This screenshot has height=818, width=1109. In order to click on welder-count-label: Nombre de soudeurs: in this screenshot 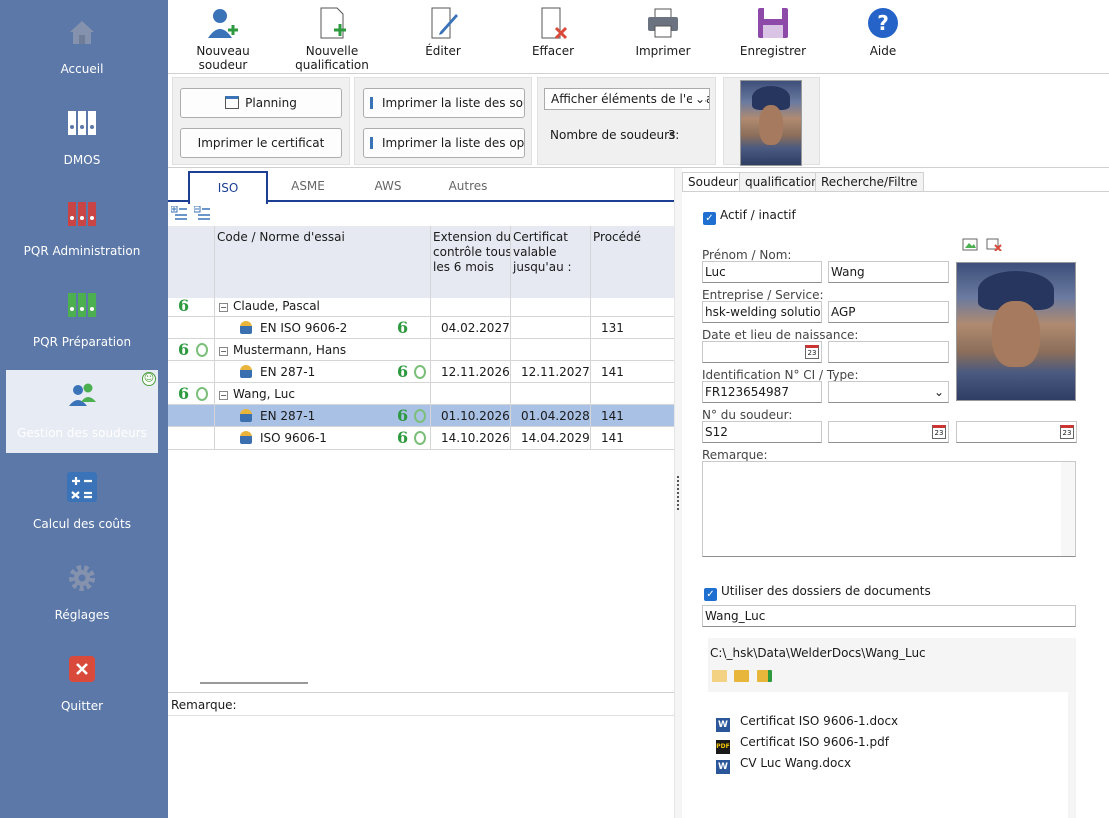, I will do `click(615, 135)`.